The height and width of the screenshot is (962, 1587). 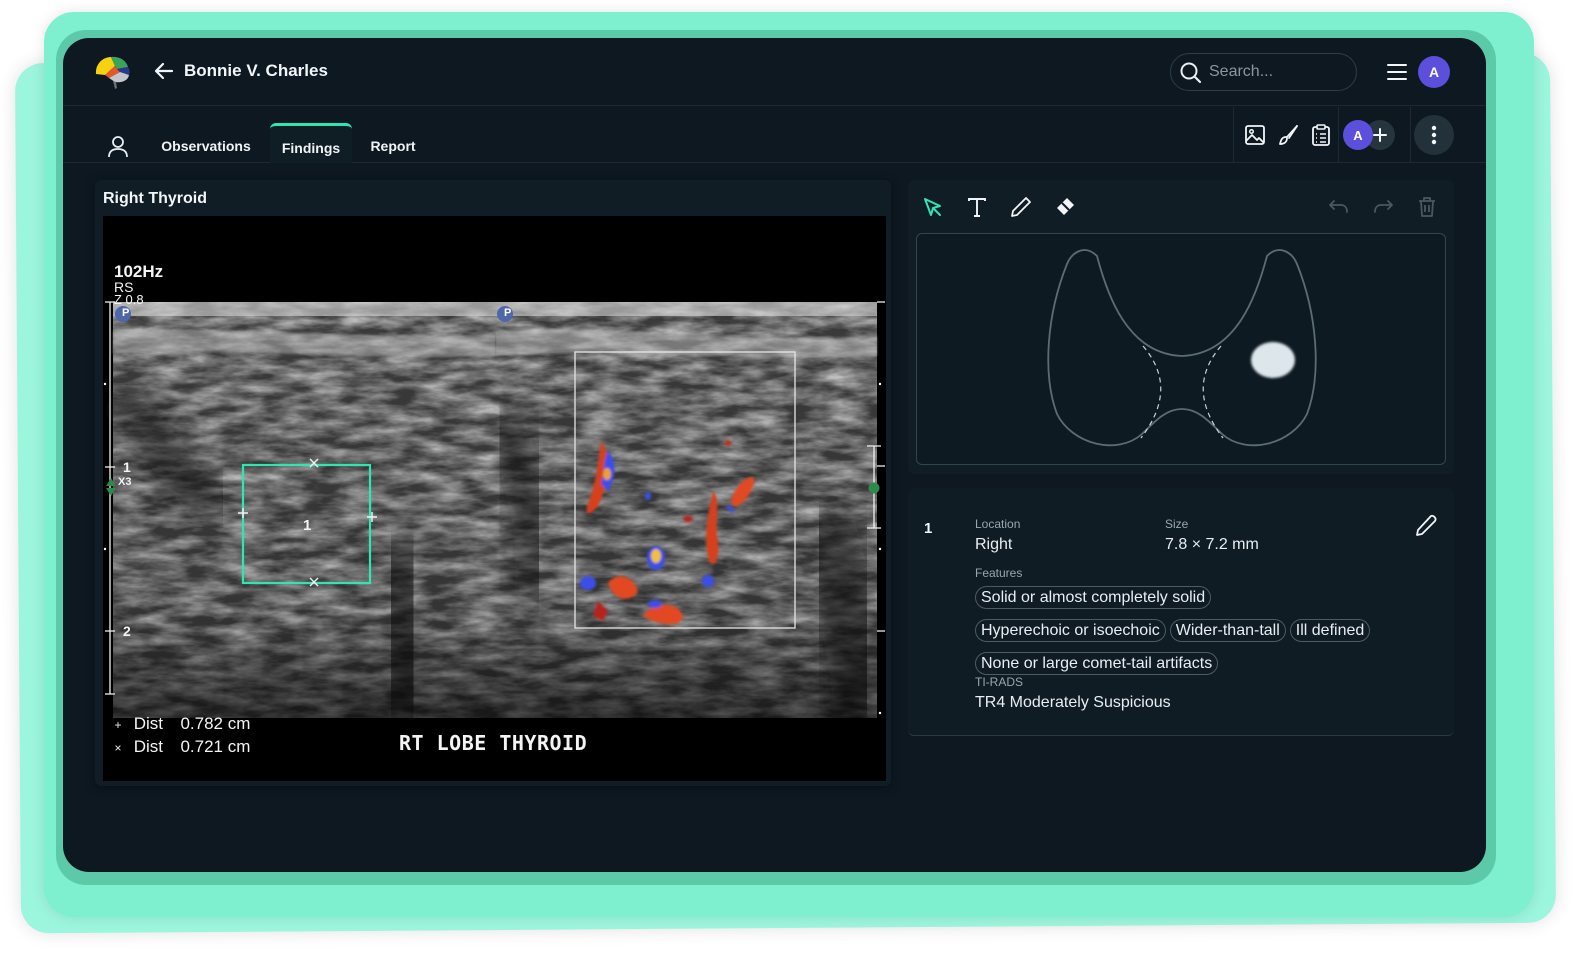 I want to click on feature-chip: Wider-than-tall, so click(x=1227, y=630).